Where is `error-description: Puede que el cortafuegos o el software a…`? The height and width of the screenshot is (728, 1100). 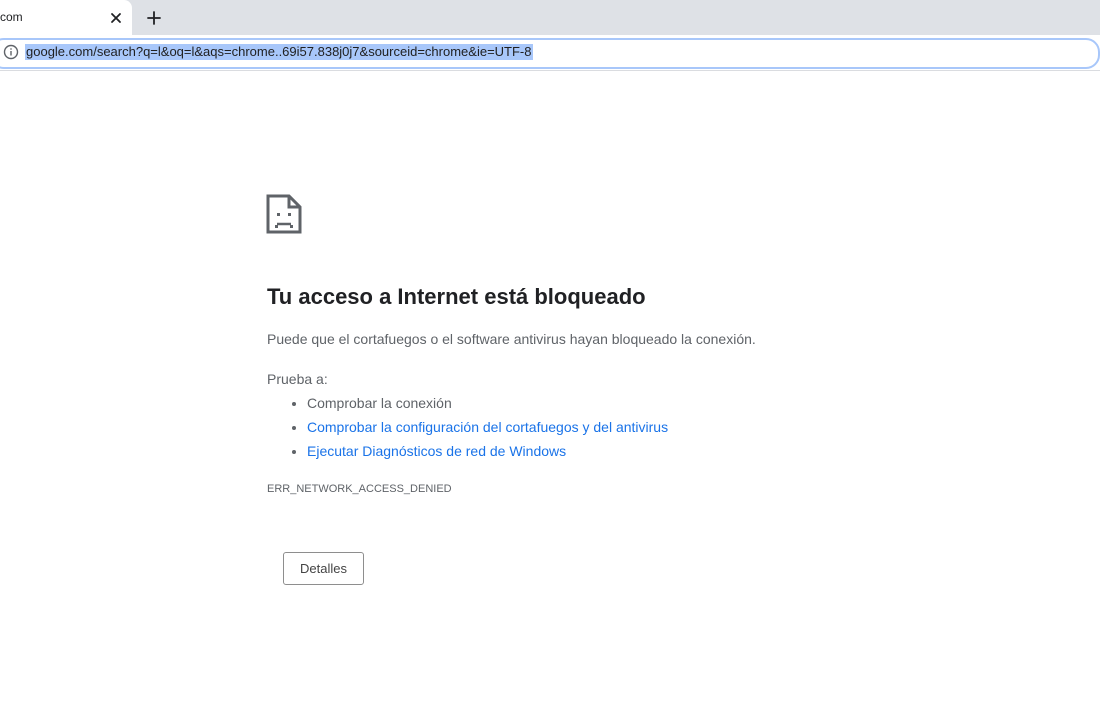 error-description: Puede que el cortafuegos o el software a… is located at coordinates (511, 339).